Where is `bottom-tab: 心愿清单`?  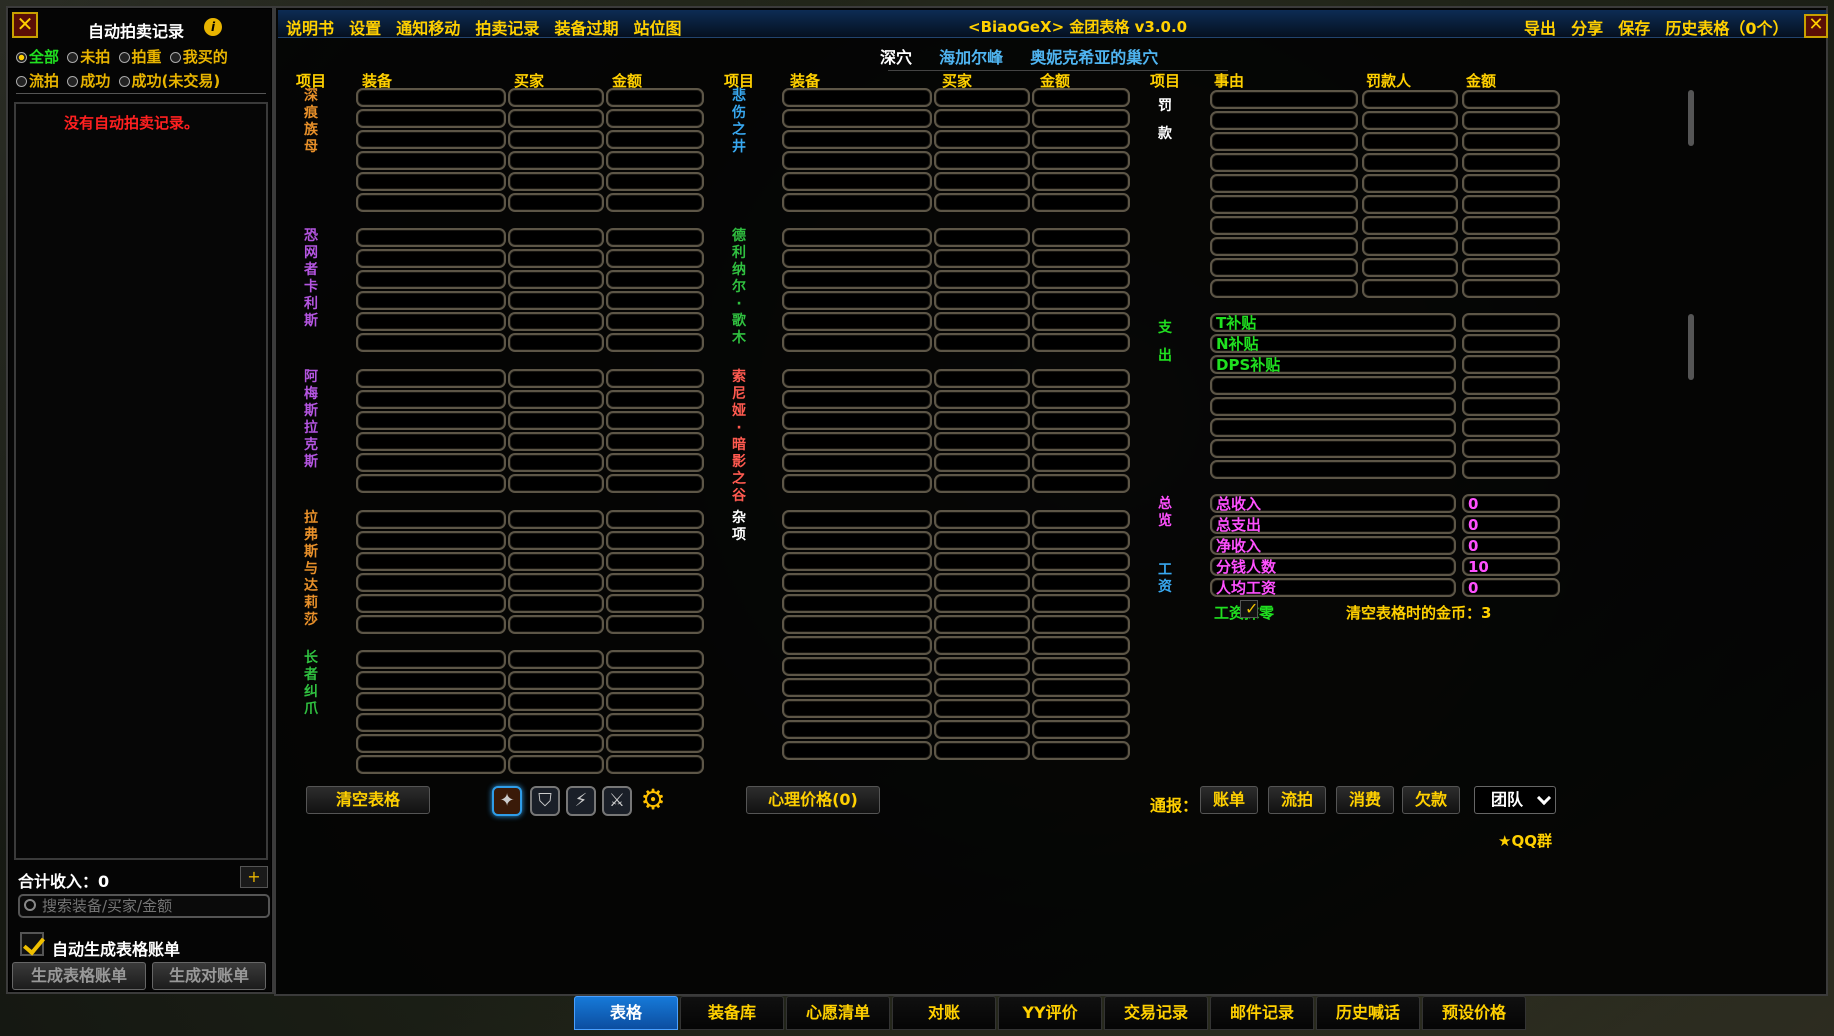
bottom-tab: 心愿清单 is located at coordinates (838, 1013).